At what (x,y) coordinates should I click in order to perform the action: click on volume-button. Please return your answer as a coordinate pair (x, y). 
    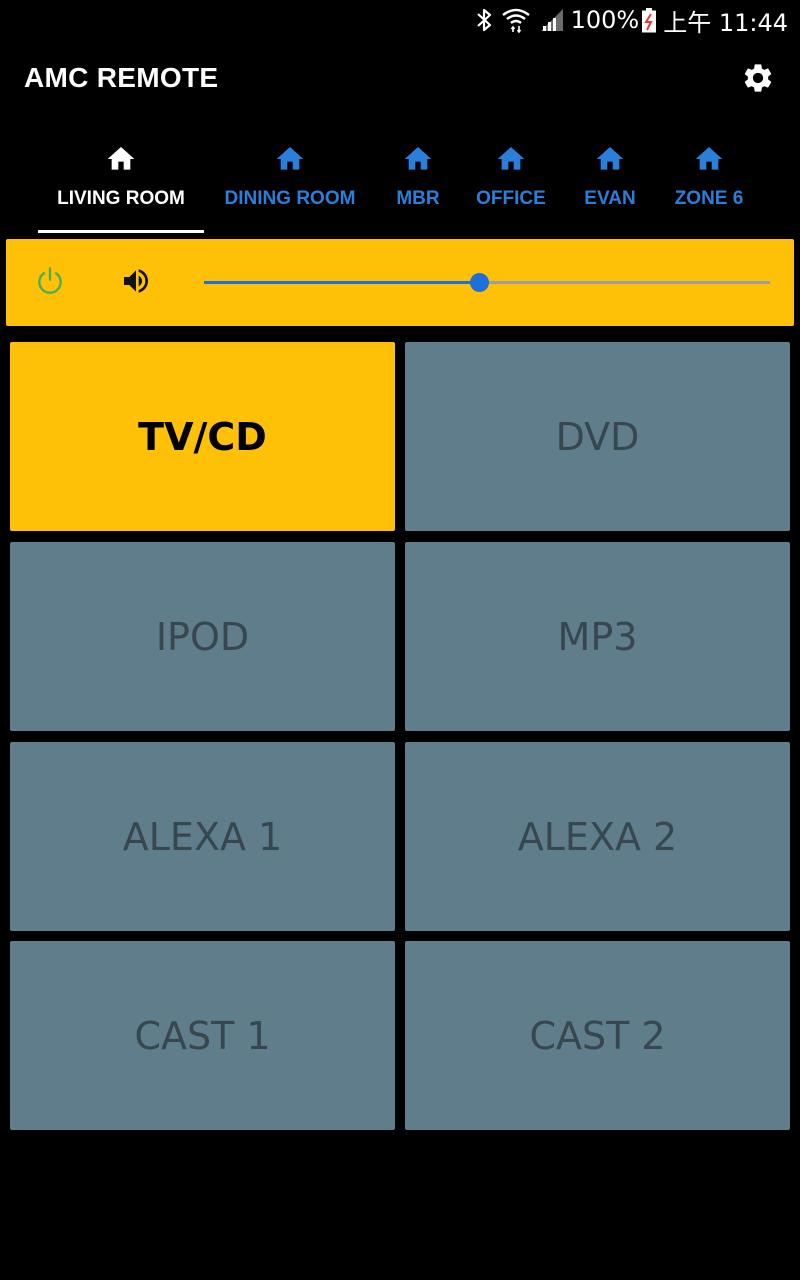
    Looking at the image, I should click on (136, 283).